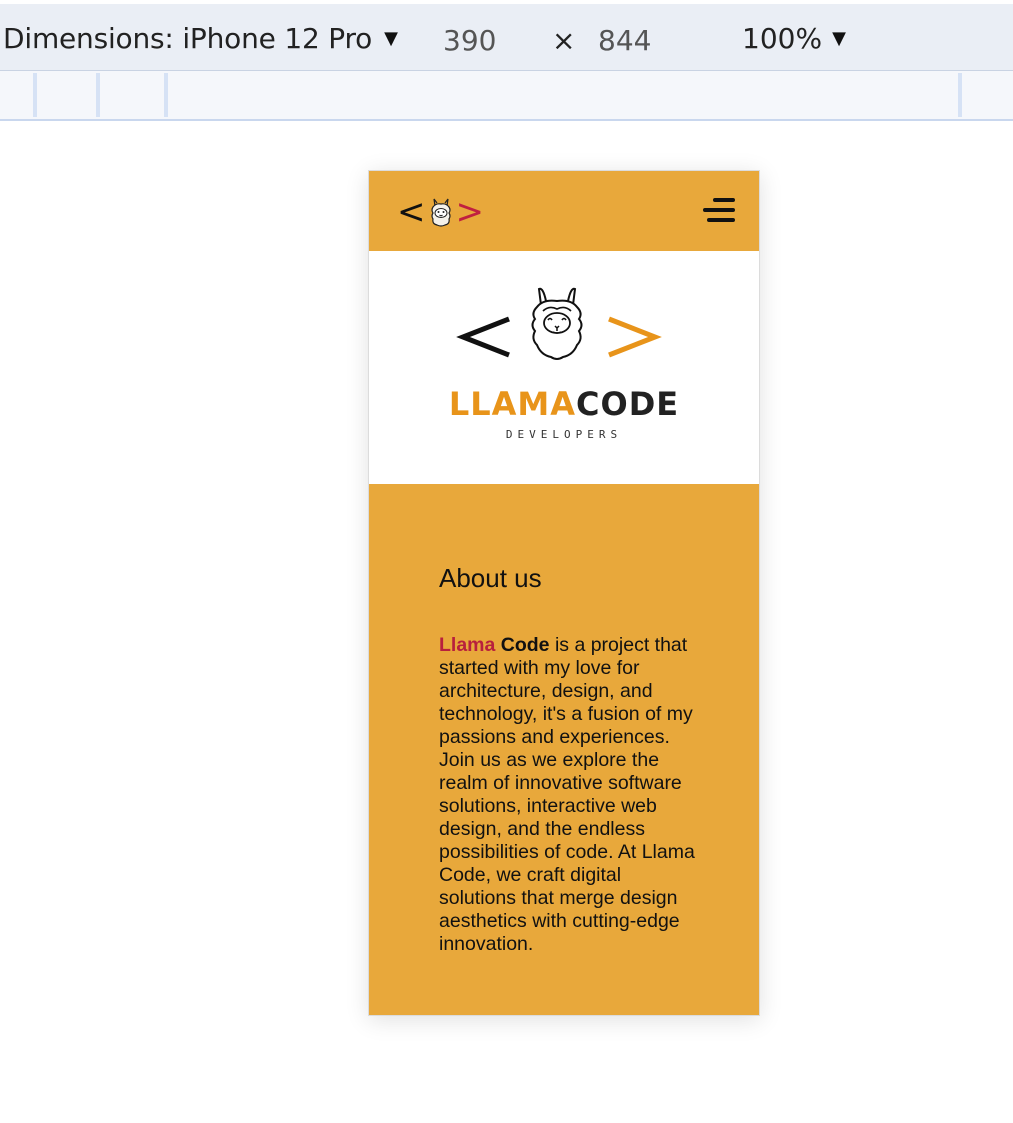 This screenshot has width=1013, height=1123. I want to click on about-name-code: Code, so click(525, 645).